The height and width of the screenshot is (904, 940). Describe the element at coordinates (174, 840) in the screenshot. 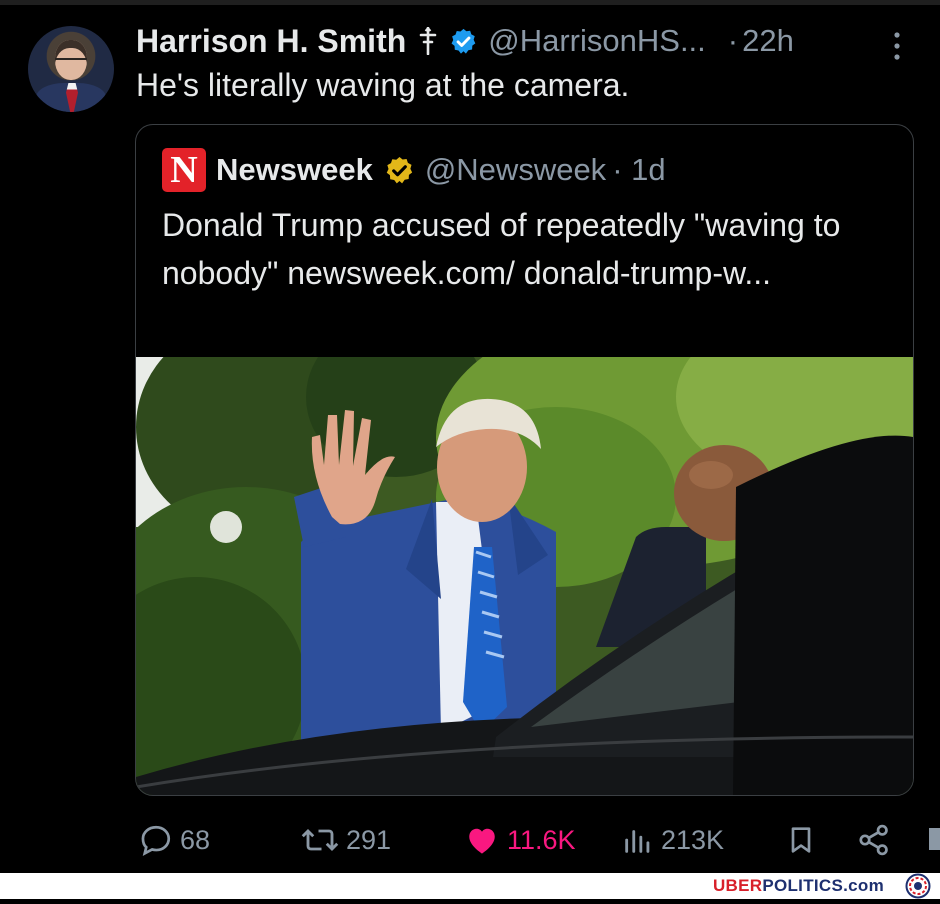

I see `reply-button: 68` at that location.